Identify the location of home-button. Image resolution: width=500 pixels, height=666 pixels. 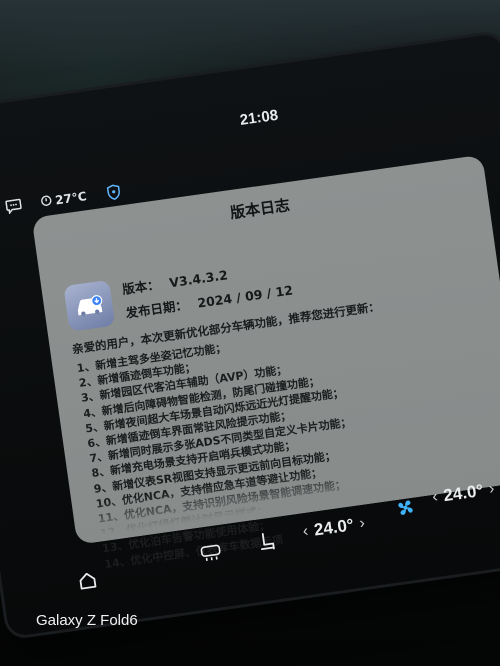
(87, 580).